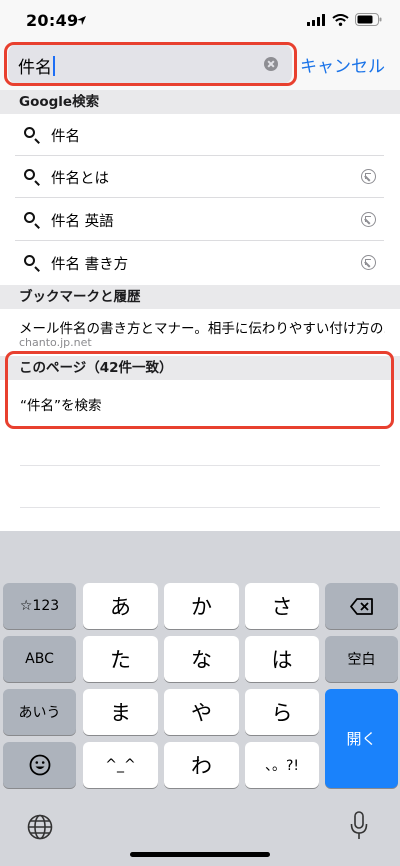 This screenshot has width=400, height=866. What do you see at coordinates (82, 222) in the screenshot?
I see `suggestion-label: 件名 英語` at bounding box center [82, 222].